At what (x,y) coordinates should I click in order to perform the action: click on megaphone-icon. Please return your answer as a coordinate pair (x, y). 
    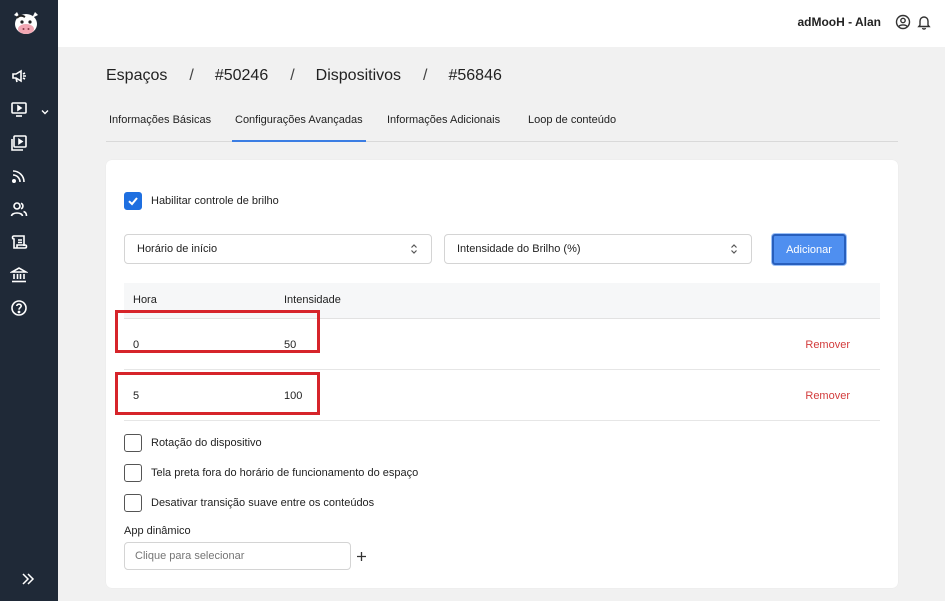
    Looking at the image, I should click on (19, 76).